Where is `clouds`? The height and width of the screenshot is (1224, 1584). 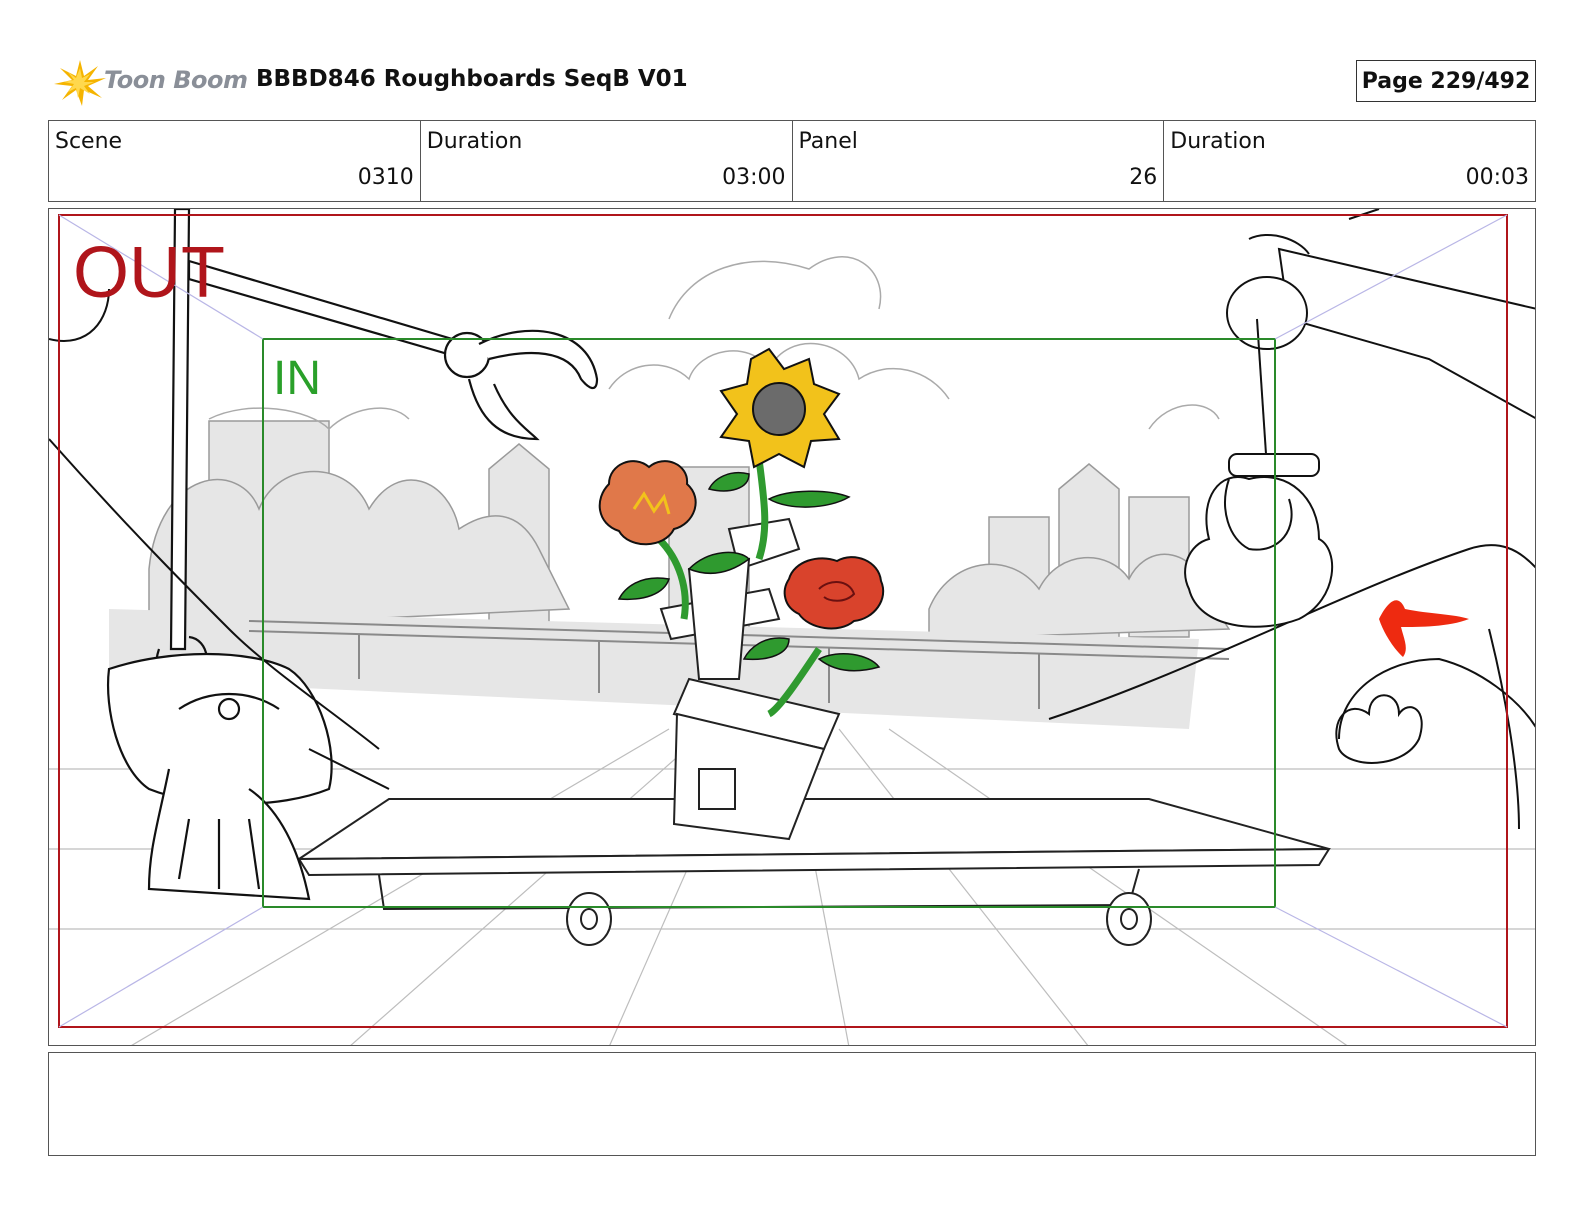 clouds is located at coordinates (714, 343).